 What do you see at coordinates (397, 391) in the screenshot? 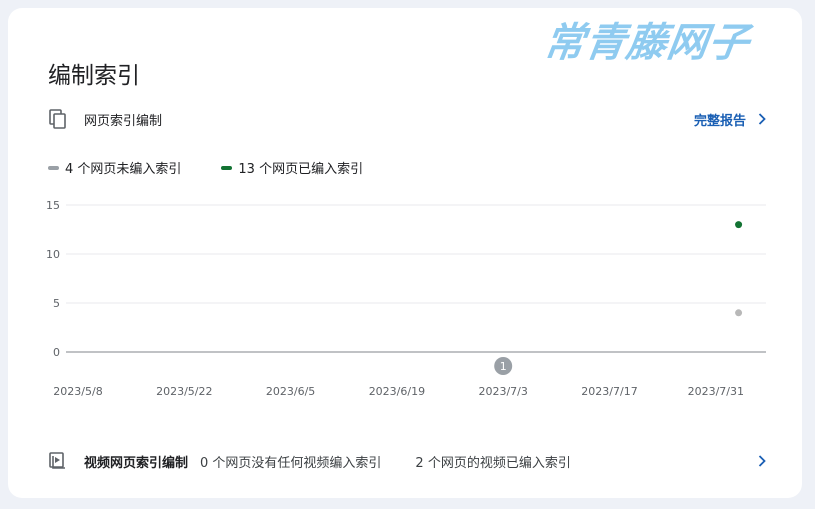
I see `x-tick-label: 2023/6/19` at bounding box center [397, 391].